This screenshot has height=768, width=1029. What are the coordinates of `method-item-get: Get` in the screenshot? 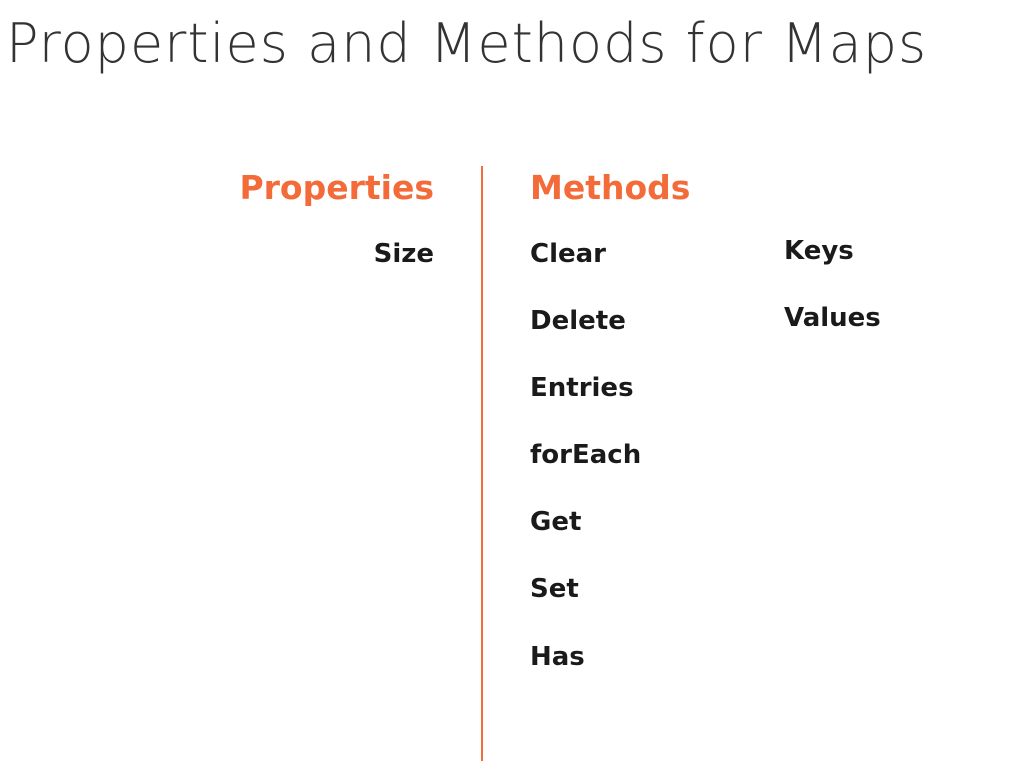 It's located at (556, 522).